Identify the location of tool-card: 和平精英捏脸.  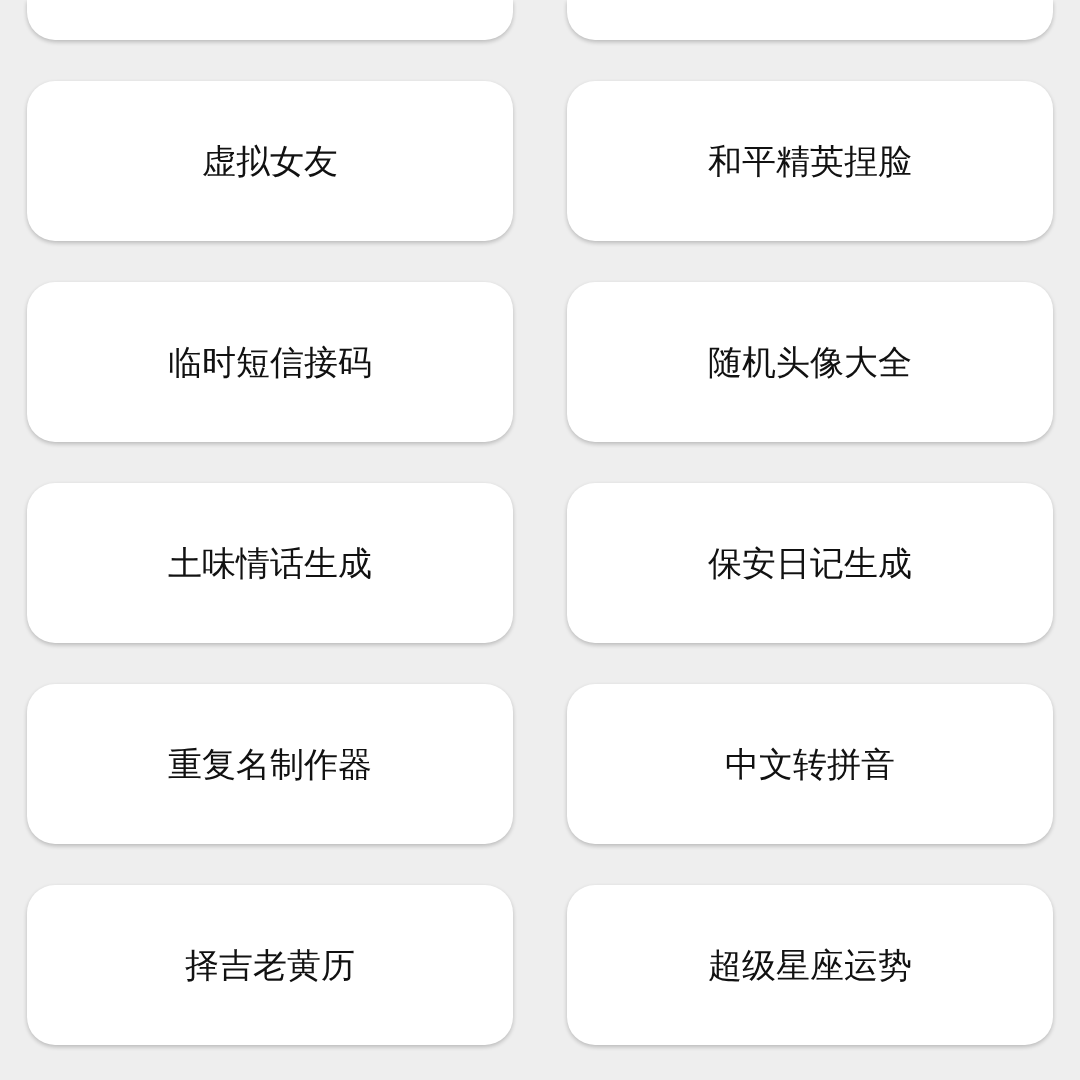
(810, 161).